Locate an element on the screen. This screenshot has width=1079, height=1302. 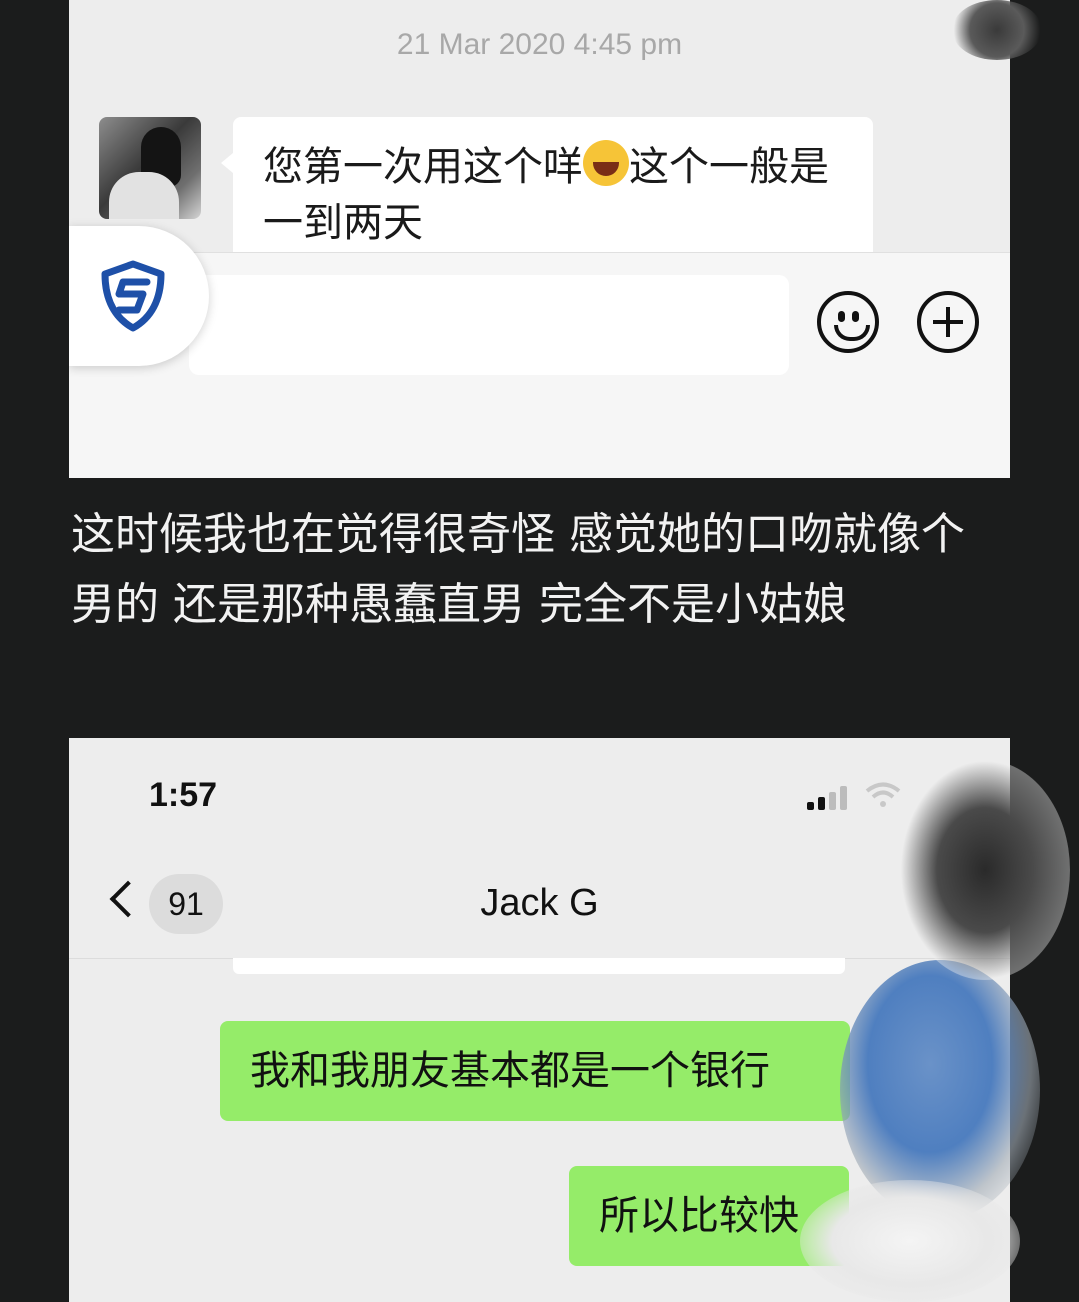
floating-shield-button is located at coordinates (139, 296).